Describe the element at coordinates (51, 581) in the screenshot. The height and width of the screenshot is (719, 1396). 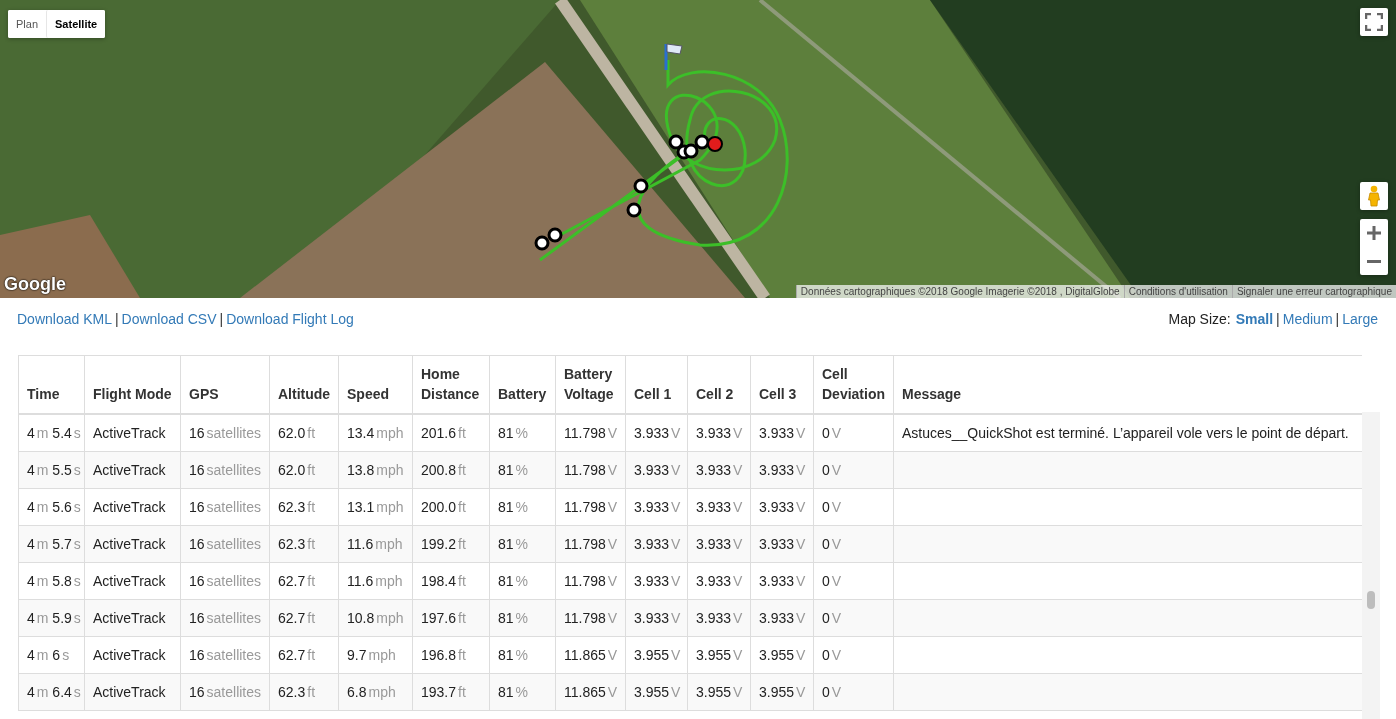
I see `table-cell: 4m 5.8 s` at that location.